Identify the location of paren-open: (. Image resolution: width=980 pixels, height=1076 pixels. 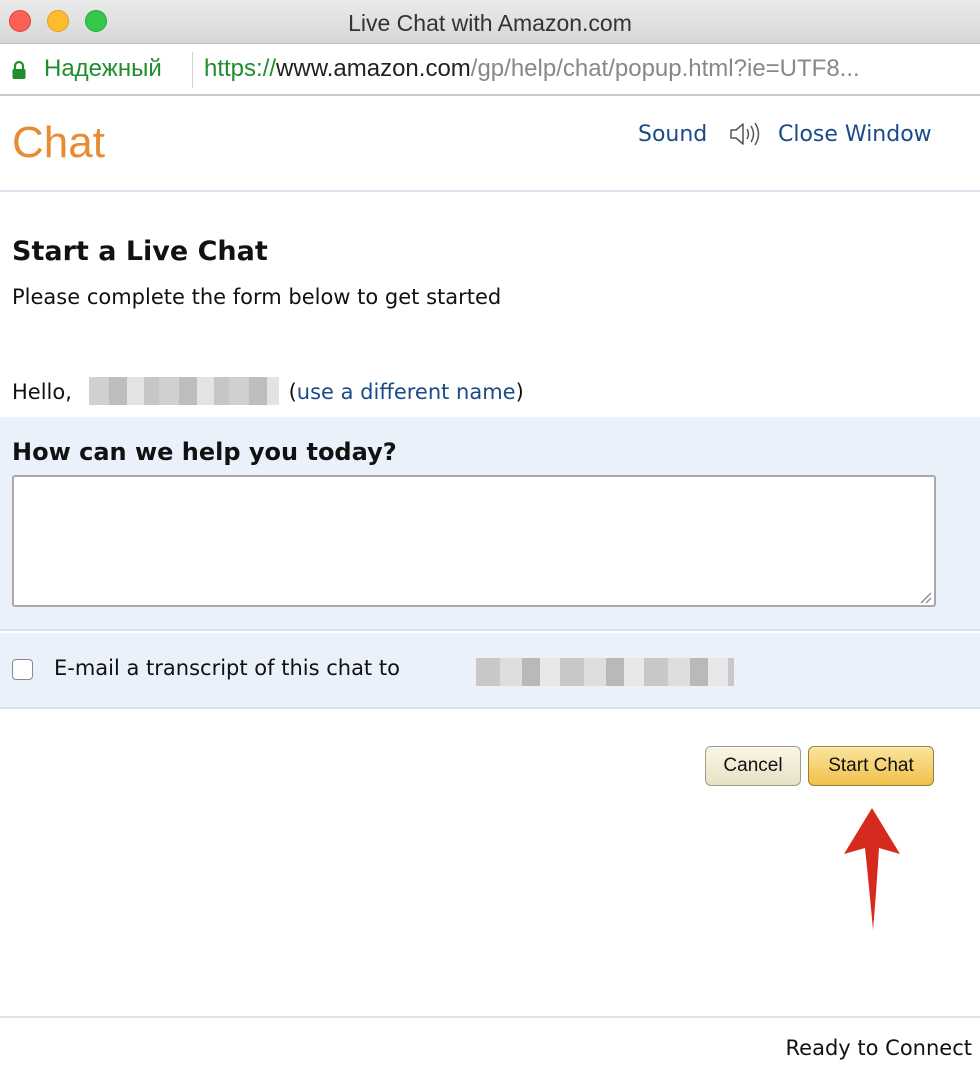
(292, 392).